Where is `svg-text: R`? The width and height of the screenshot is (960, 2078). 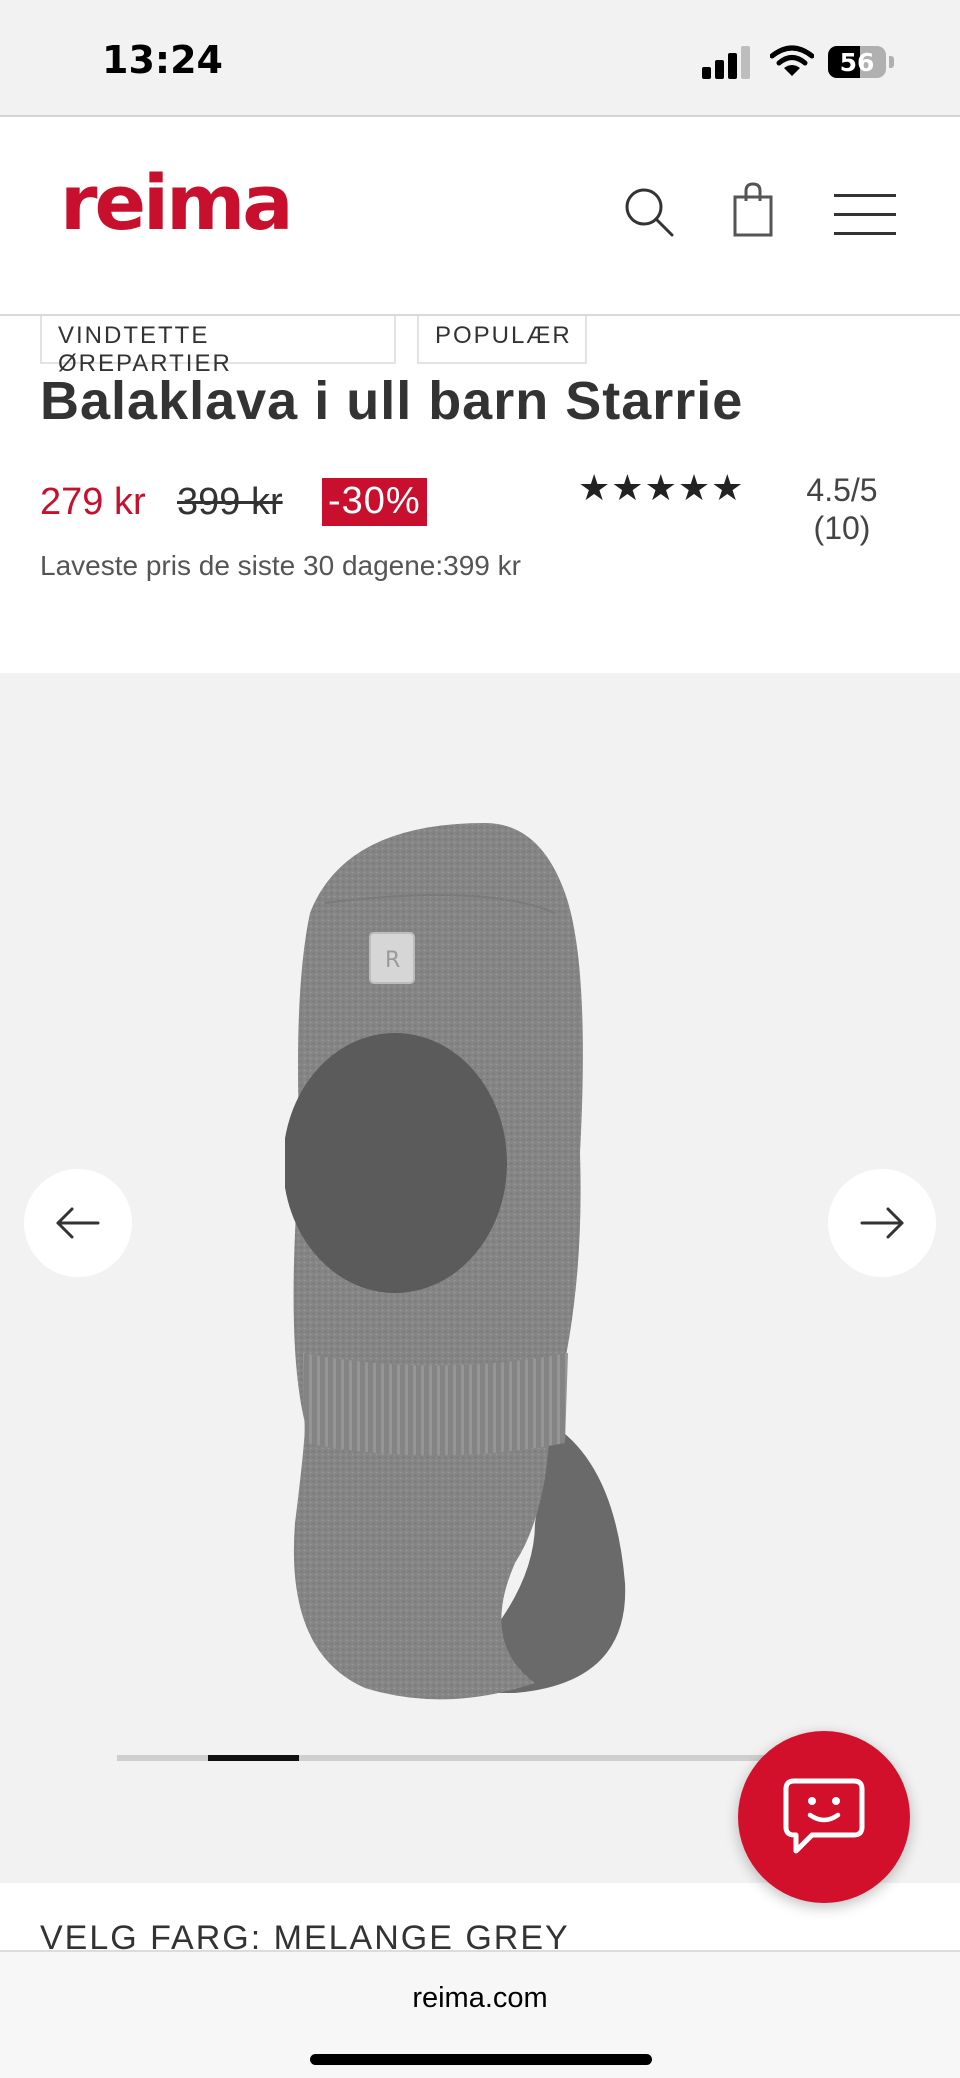 svg-text: R is located at coordinates (392, 960).